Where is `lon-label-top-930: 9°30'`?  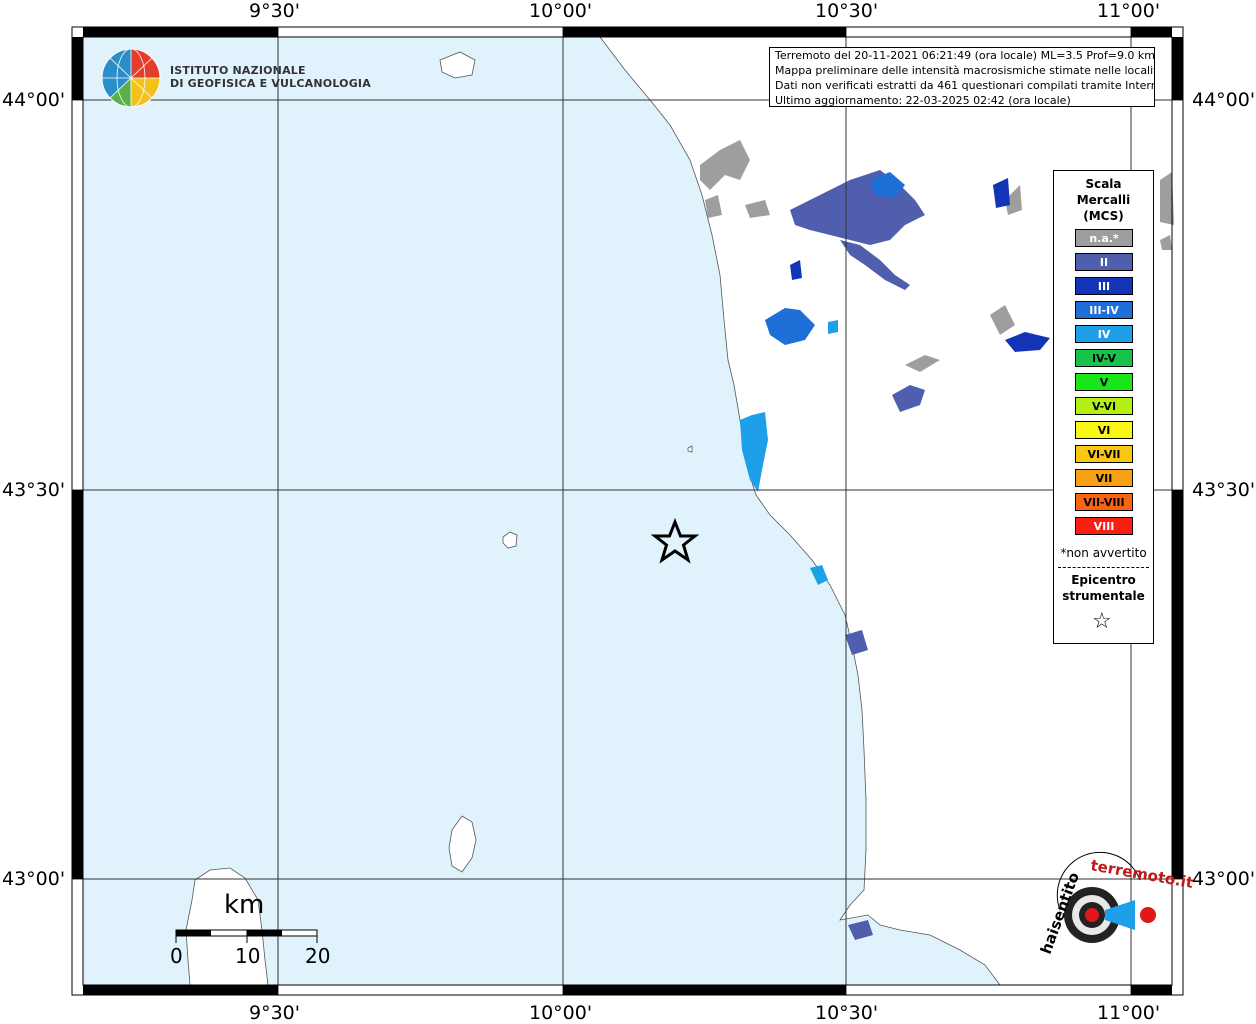
lon-label-top-930: 9°30' is located at coordinates (274, 11).